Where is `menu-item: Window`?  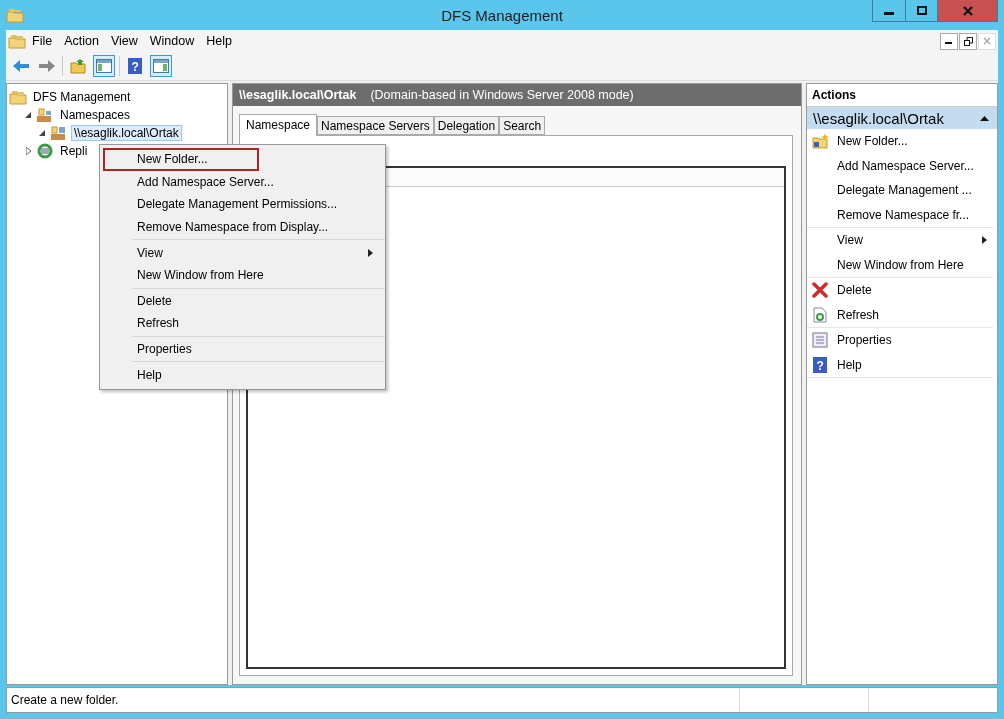
menu-item: Window is located at coordinates (172, 41).